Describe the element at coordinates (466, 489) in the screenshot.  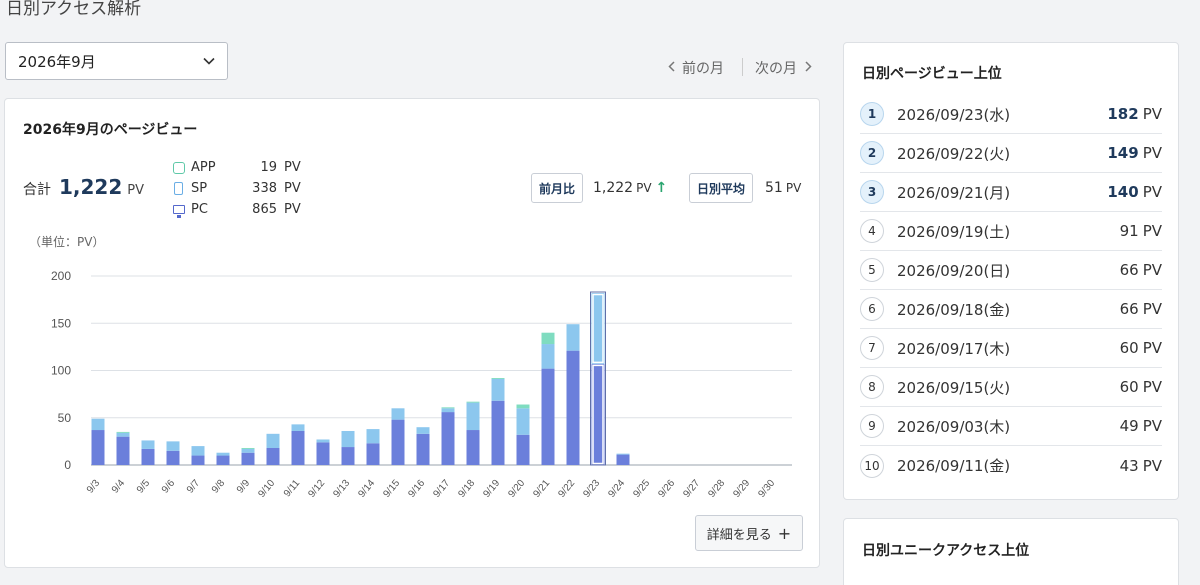
I see `x-tick-label: 9/18` at that location.